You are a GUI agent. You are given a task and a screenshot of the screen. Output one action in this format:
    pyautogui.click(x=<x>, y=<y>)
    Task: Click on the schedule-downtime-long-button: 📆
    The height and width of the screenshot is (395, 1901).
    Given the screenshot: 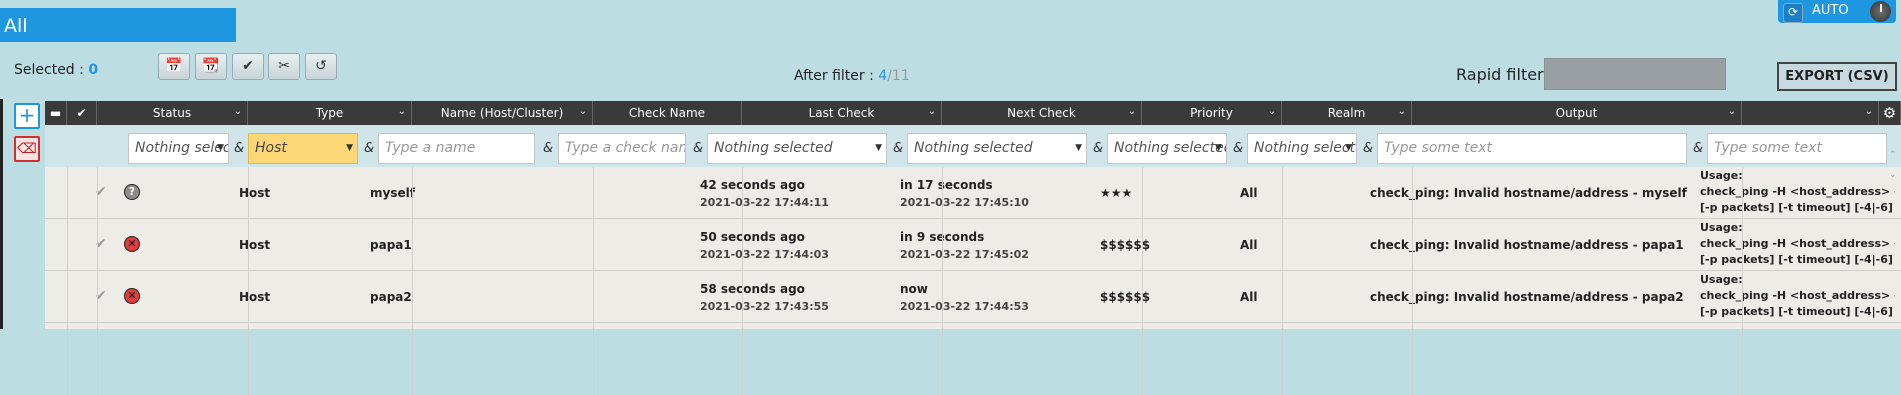 What is the action you would take?
    pyautogui.click(x=211, y=66)
    